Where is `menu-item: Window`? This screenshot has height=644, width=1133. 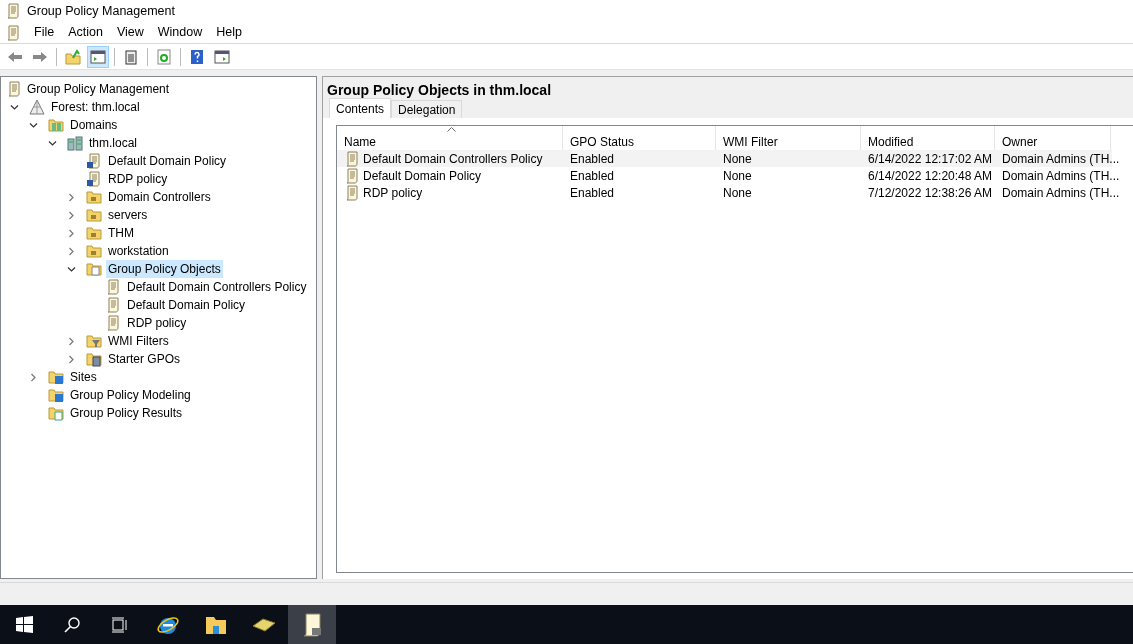 menu-item: Window is located at coordinates (180, 32).